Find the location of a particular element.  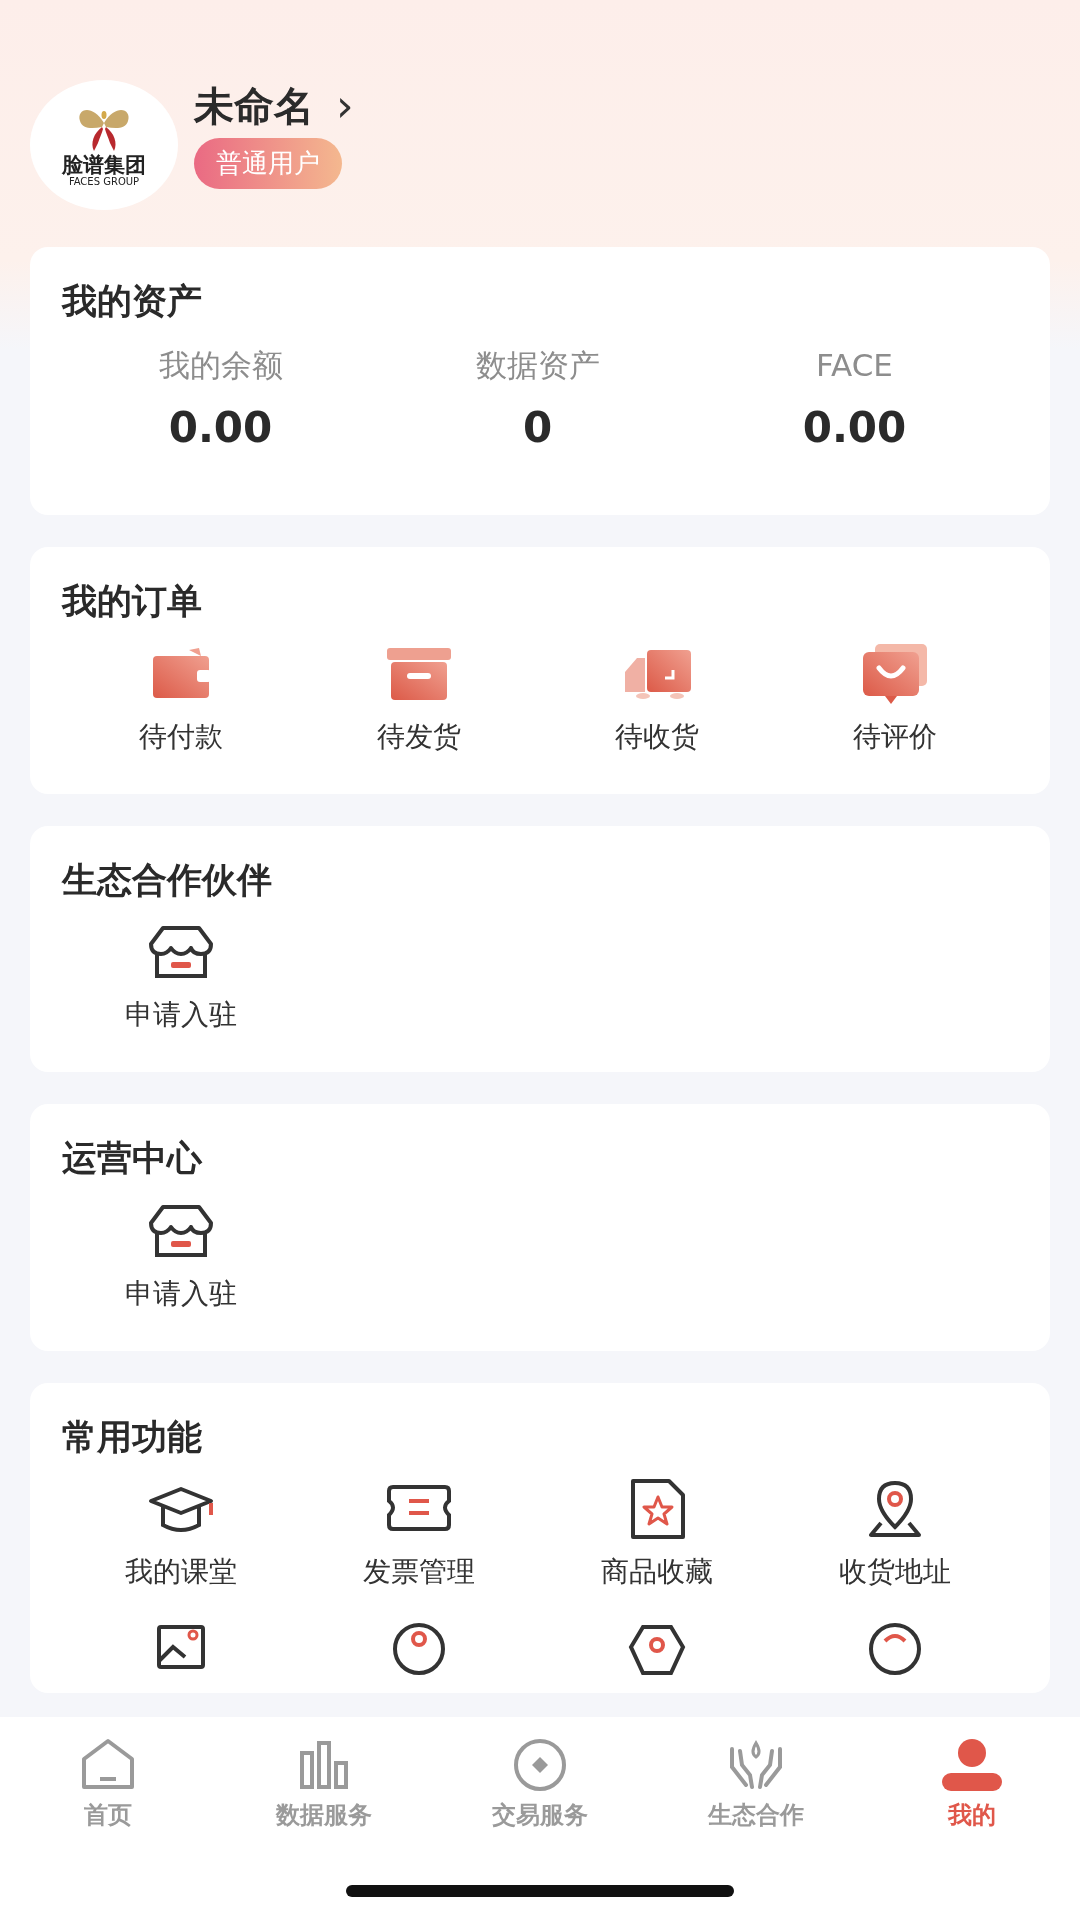

section-title: 常用功能 is located at coordinates (132, 1437).